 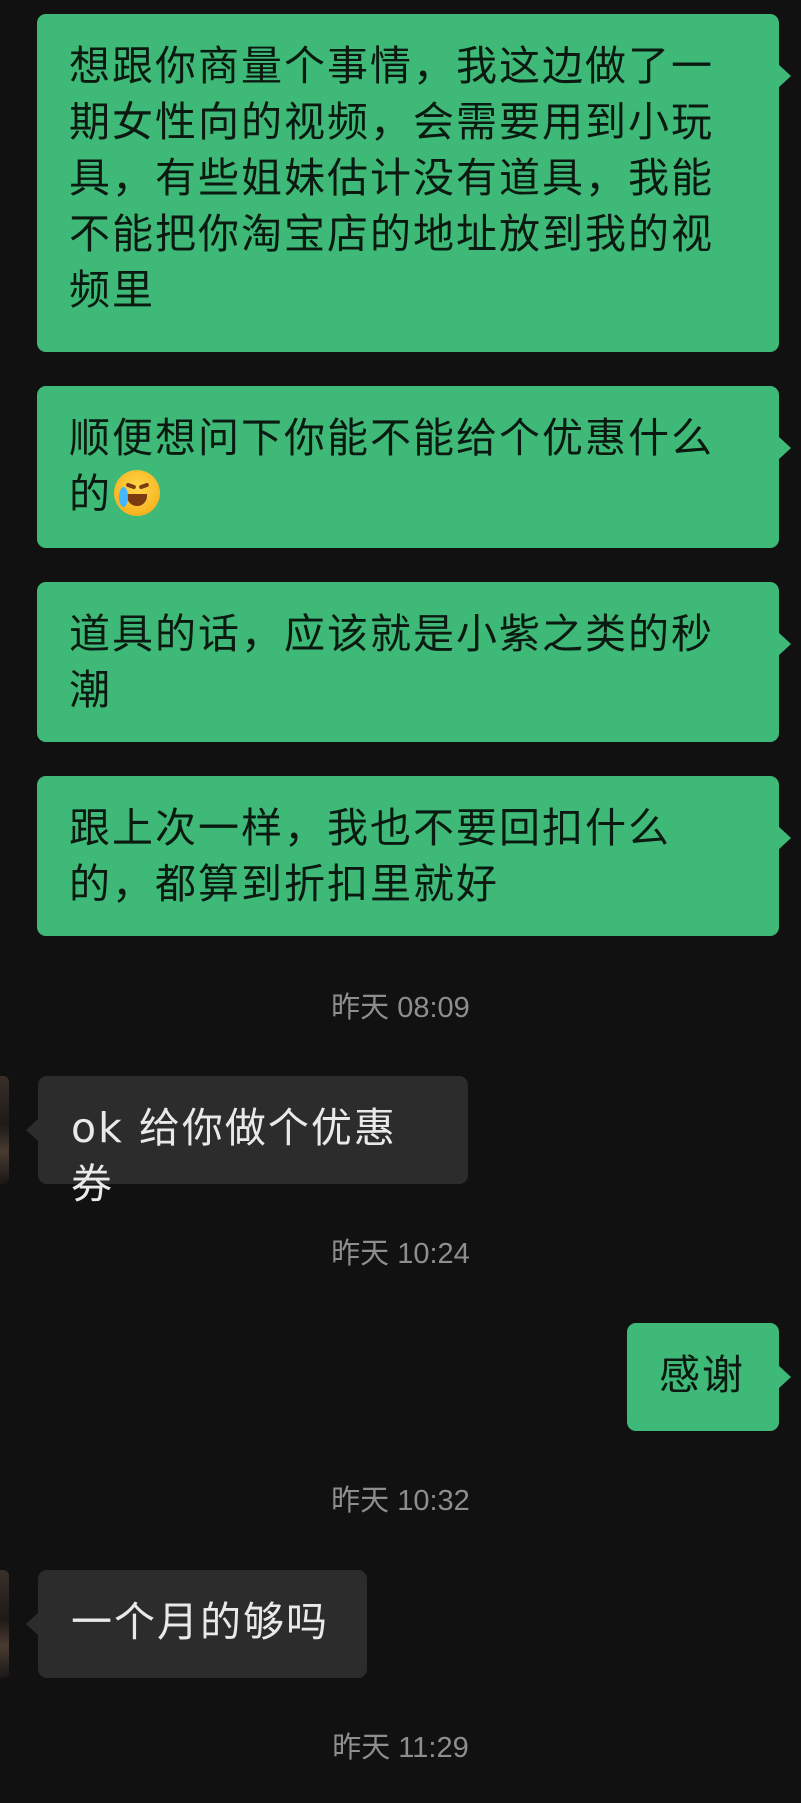 I want to click on incoming-message-bubble: 一个月的够吗, so click(x=196, y=1624).